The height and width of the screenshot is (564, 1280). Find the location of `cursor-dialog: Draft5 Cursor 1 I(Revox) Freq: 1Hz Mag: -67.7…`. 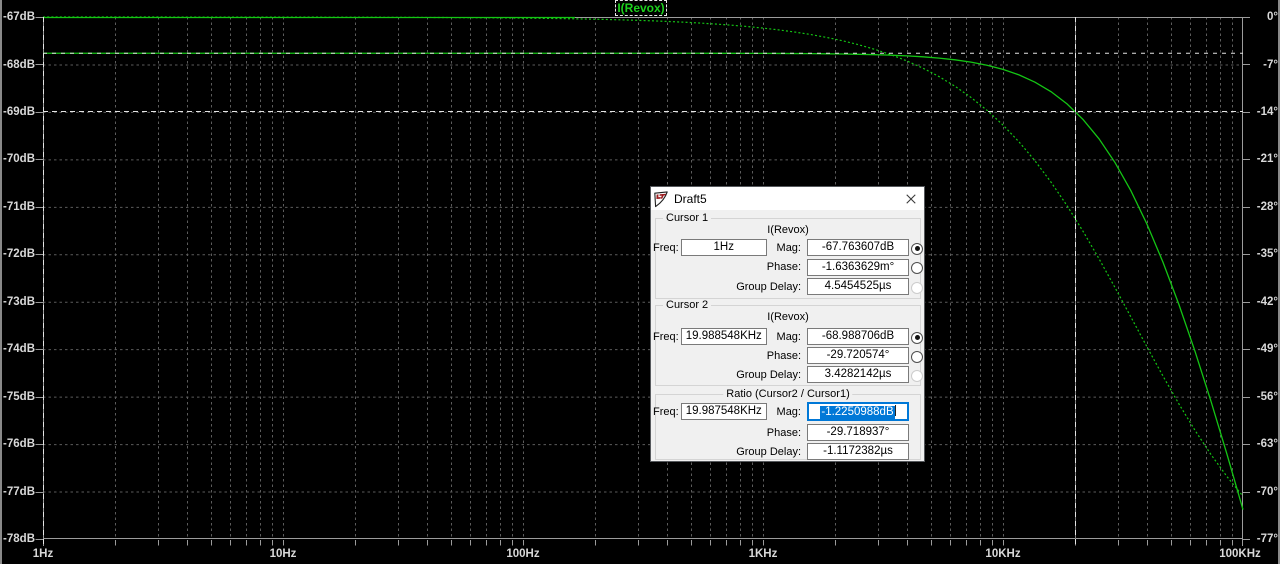

cursor-dialog: Draft5 Cursor 1 I(Revox) Freq: 1Hz Mag: -67.7… is located at coordinates (787, 324).